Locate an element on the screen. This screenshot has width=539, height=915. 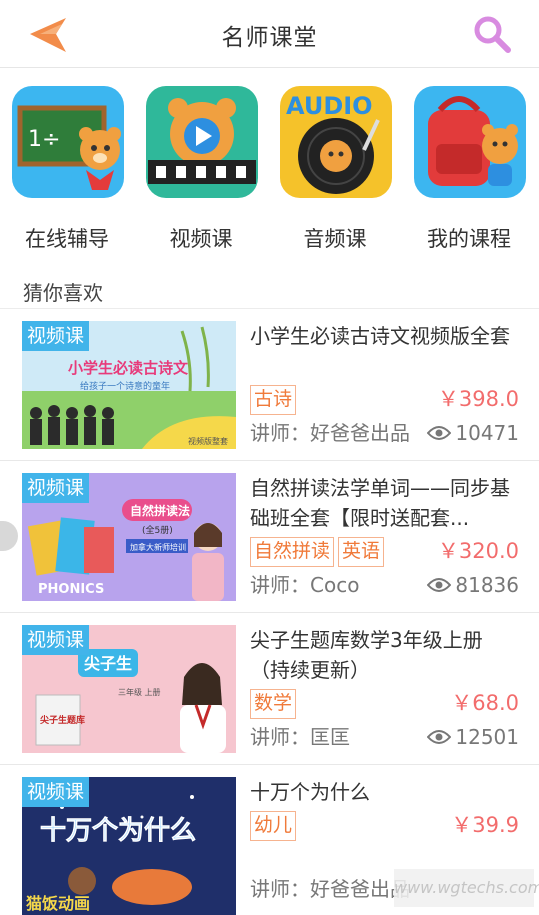
category-my-courses: 我的课程 is located at coordinates (469, 168).